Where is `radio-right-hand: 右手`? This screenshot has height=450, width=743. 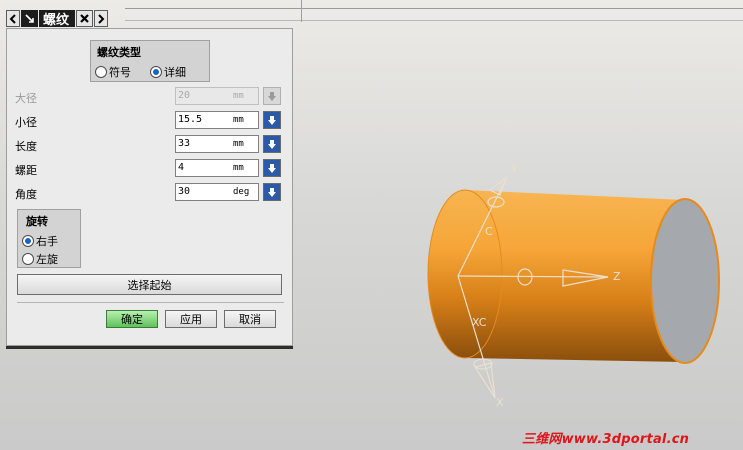
radio-right-hand: 右手 is located at coordinates (40, 241).